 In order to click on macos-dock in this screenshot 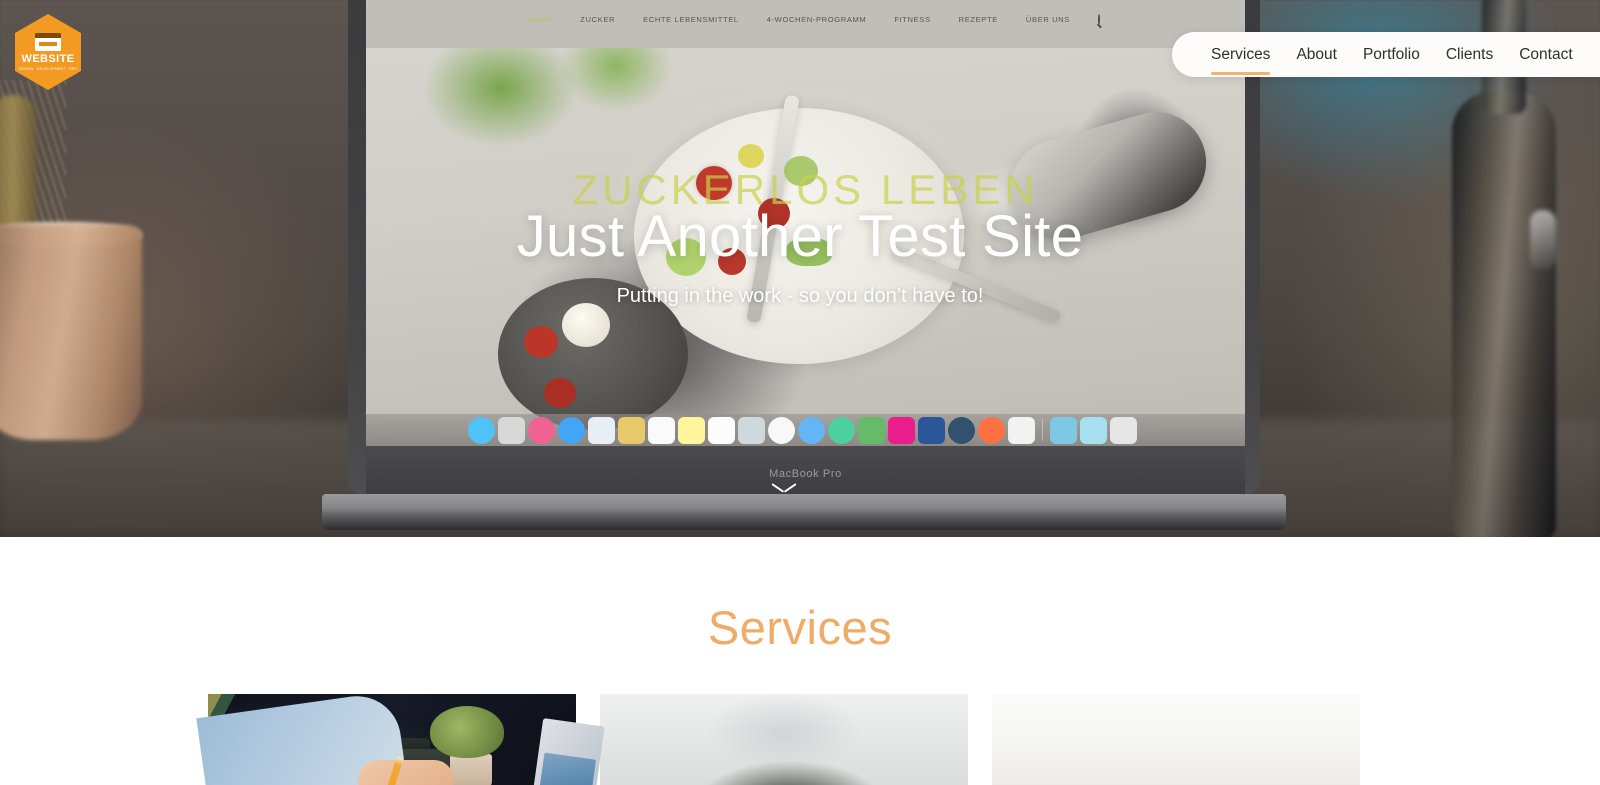, I will do `click(805, 430)`.